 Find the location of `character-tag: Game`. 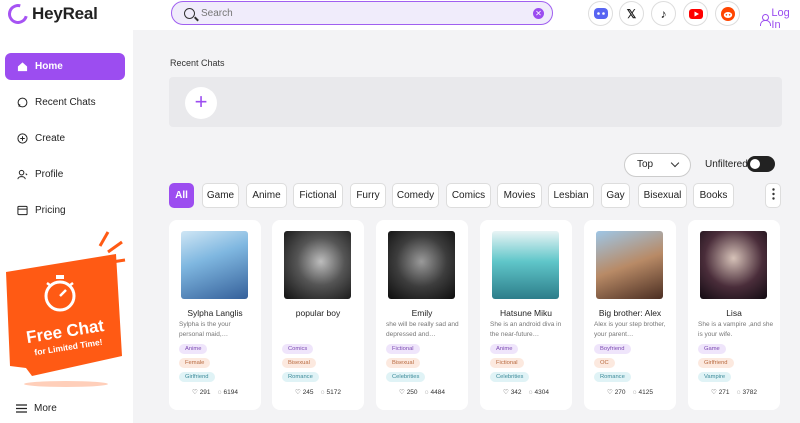

character-tag: Game is located at coordinates (712, 349).